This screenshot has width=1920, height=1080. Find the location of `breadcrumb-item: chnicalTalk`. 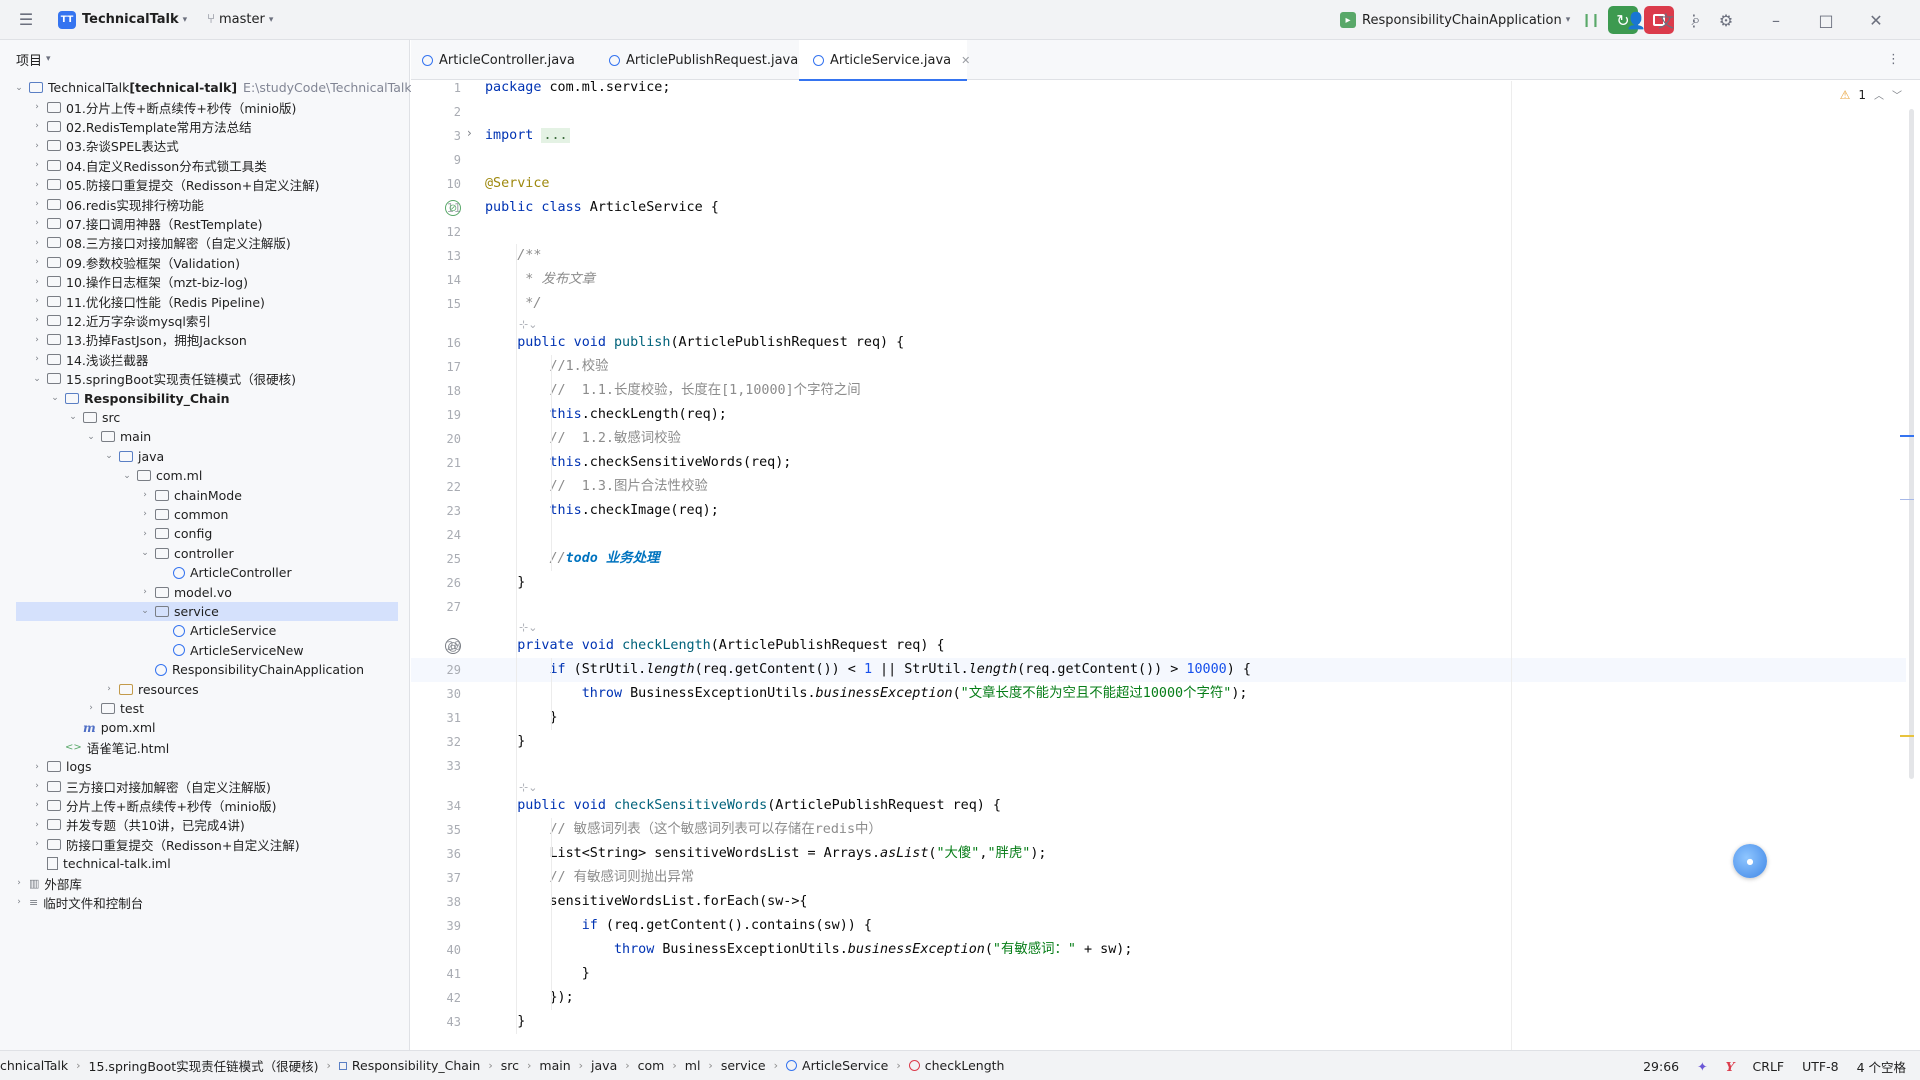

breadcrumb-item: chnicalTalk is located at coordinates (34, 1065).